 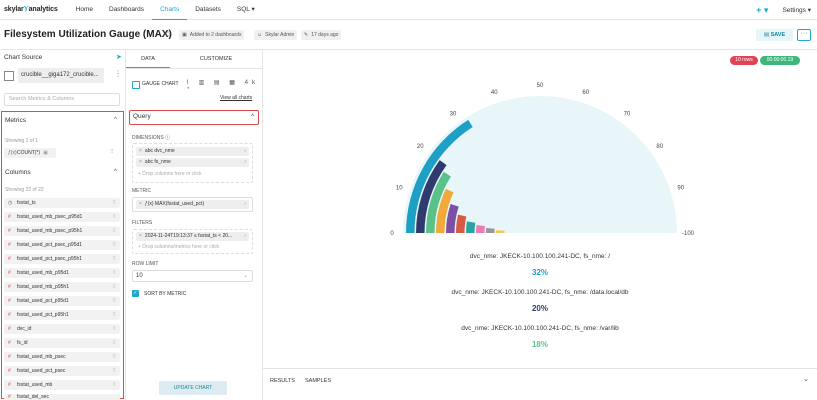 What do you see at coordinates (62, 259) in the screenshot?
I see `column-item: # fsstat_used_pct_psec_p95h1 ⠿` at bounding box center [62, 259].